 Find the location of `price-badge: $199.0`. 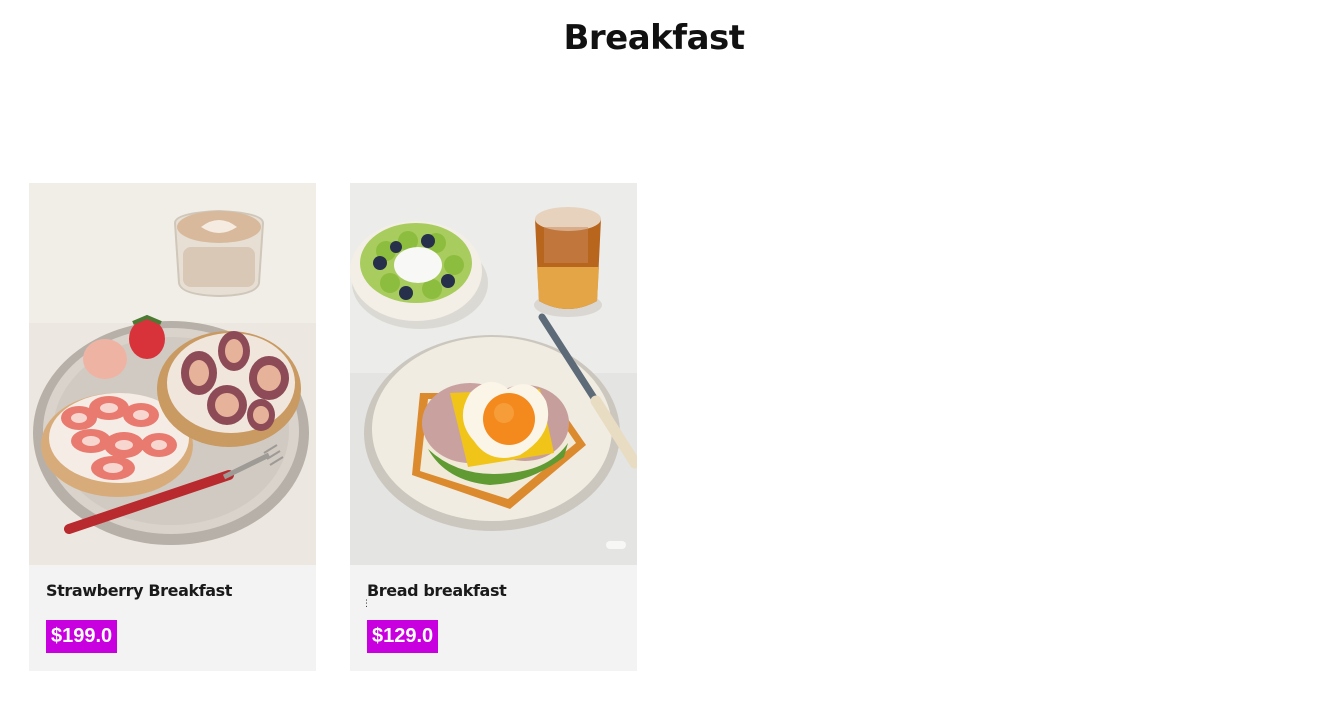

price-badge: $199.0 is located at coordinates (82, 636).